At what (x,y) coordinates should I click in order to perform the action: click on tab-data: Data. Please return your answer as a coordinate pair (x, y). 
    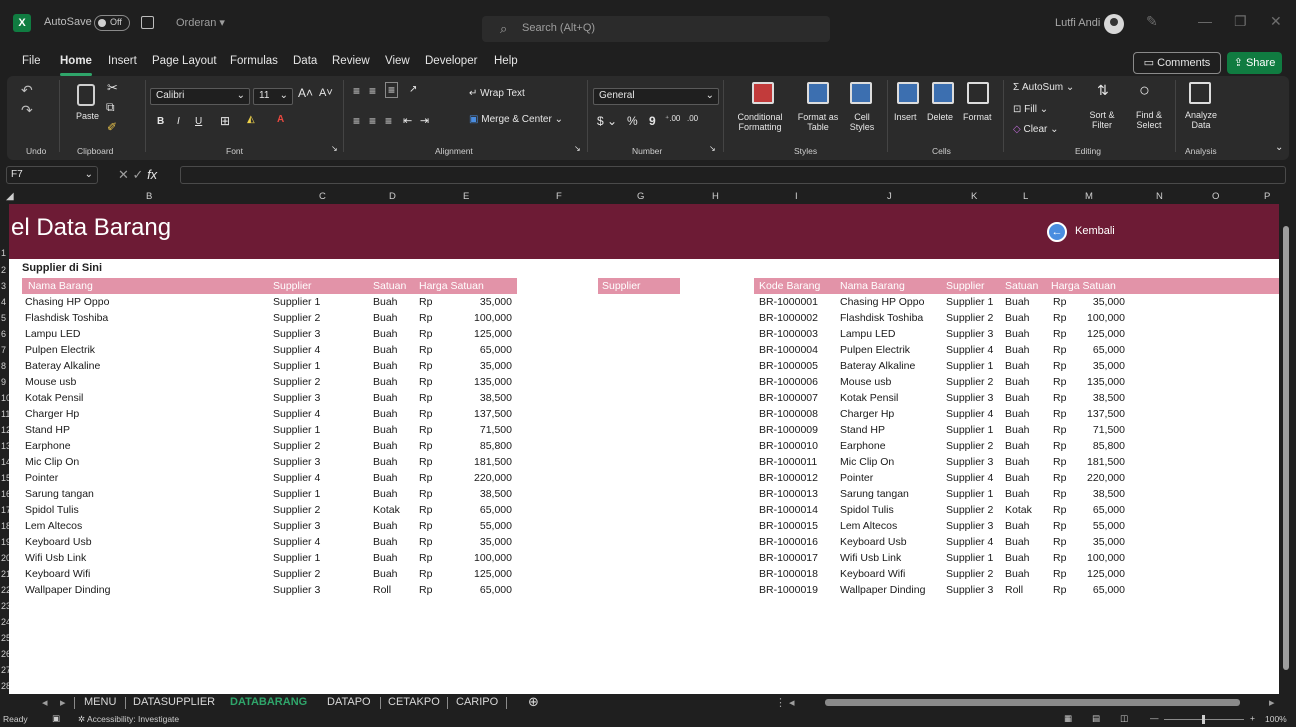
    Looking at the image, I should click on (305, 61).